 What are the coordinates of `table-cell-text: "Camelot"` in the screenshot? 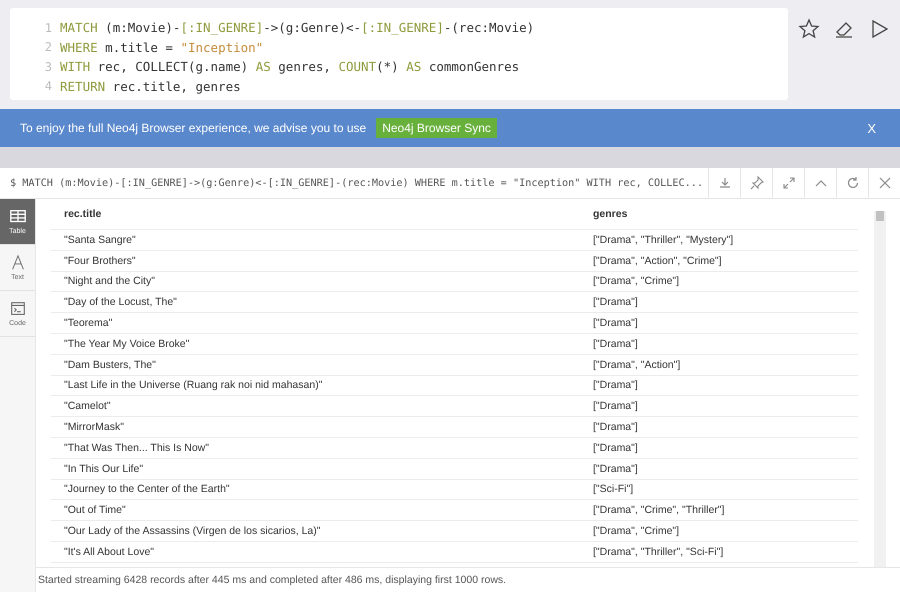 It's located at (87, 406).